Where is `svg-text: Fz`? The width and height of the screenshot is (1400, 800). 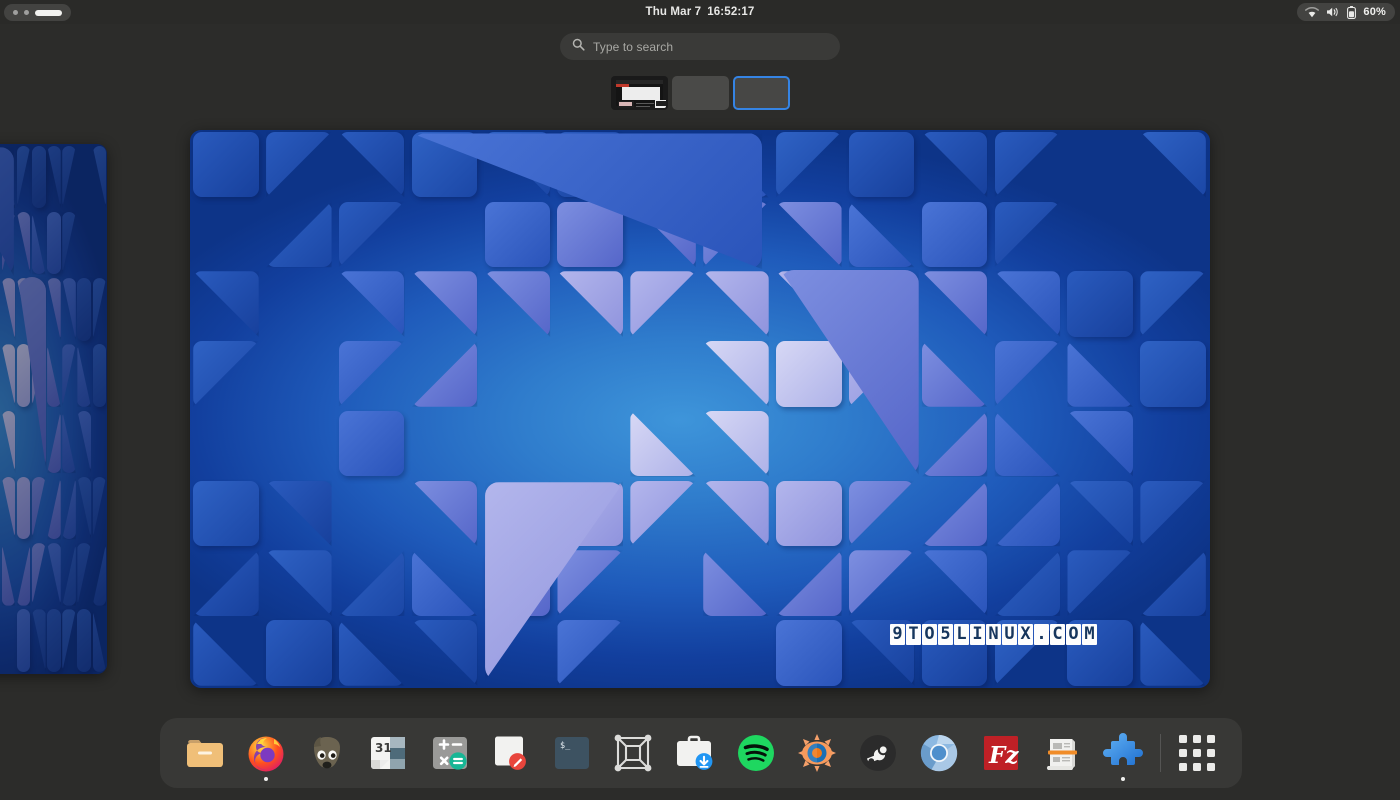 svg-text: Fz is located at coordinates (1003, 755).